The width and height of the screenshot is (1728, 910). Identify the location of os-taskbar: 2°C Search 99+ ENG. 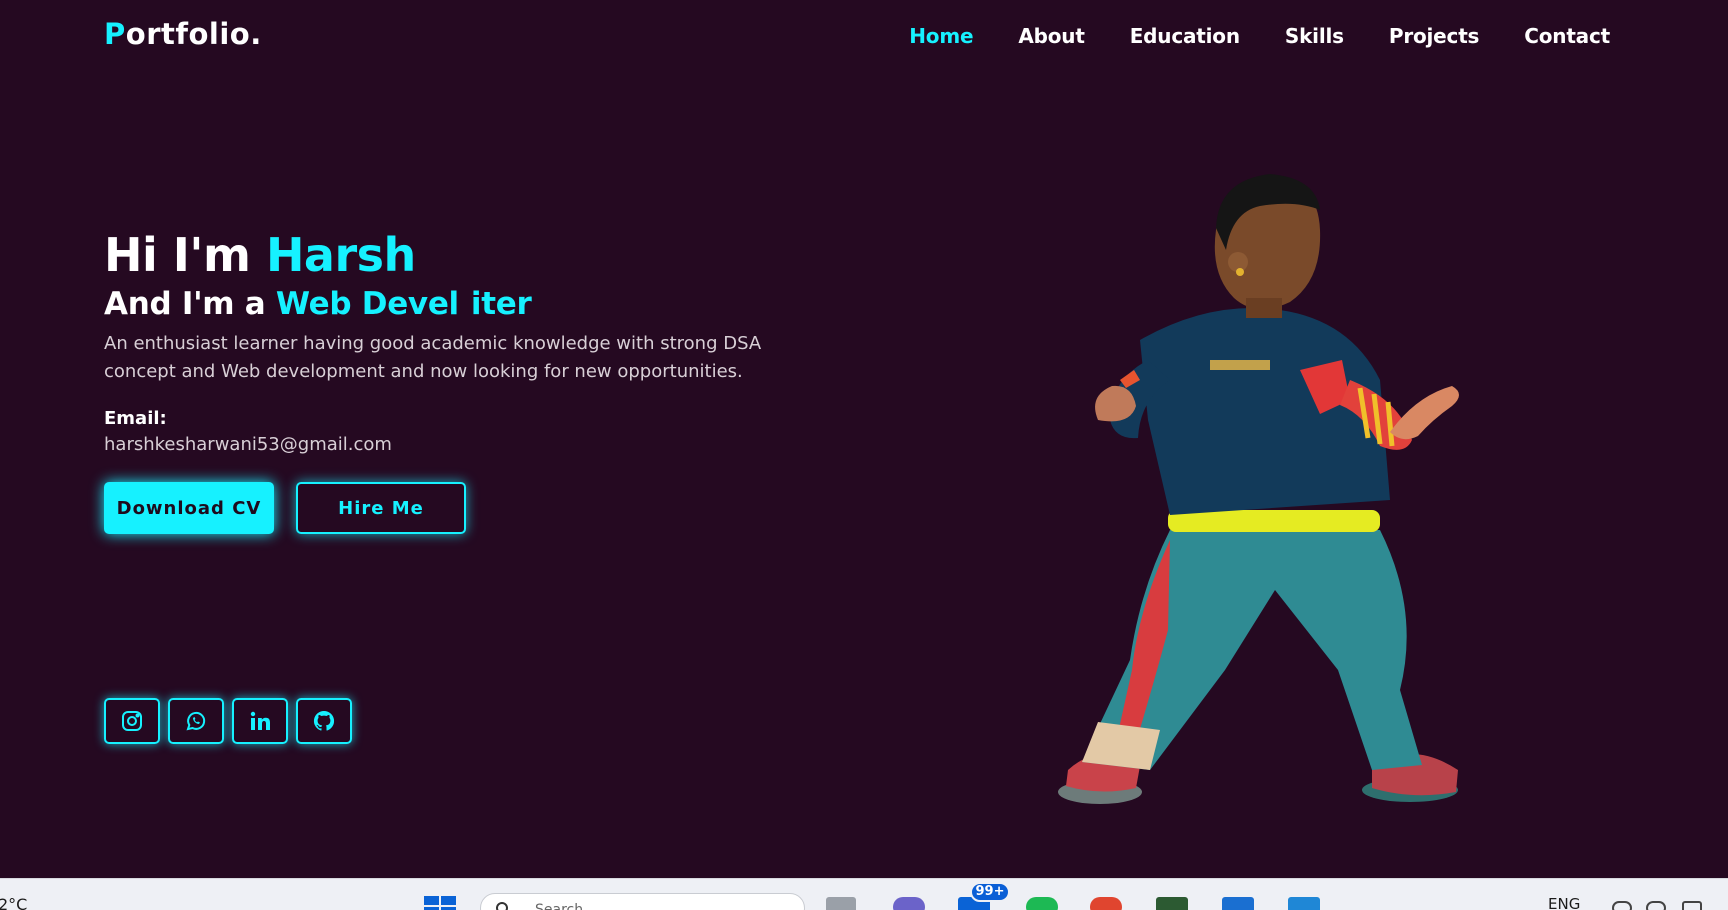
(864, 894).